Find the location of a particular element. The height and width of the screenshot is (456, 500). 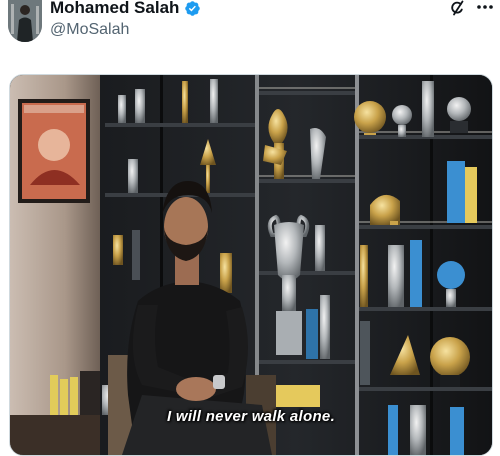

author-avatar is located at coordinates (25, 21).